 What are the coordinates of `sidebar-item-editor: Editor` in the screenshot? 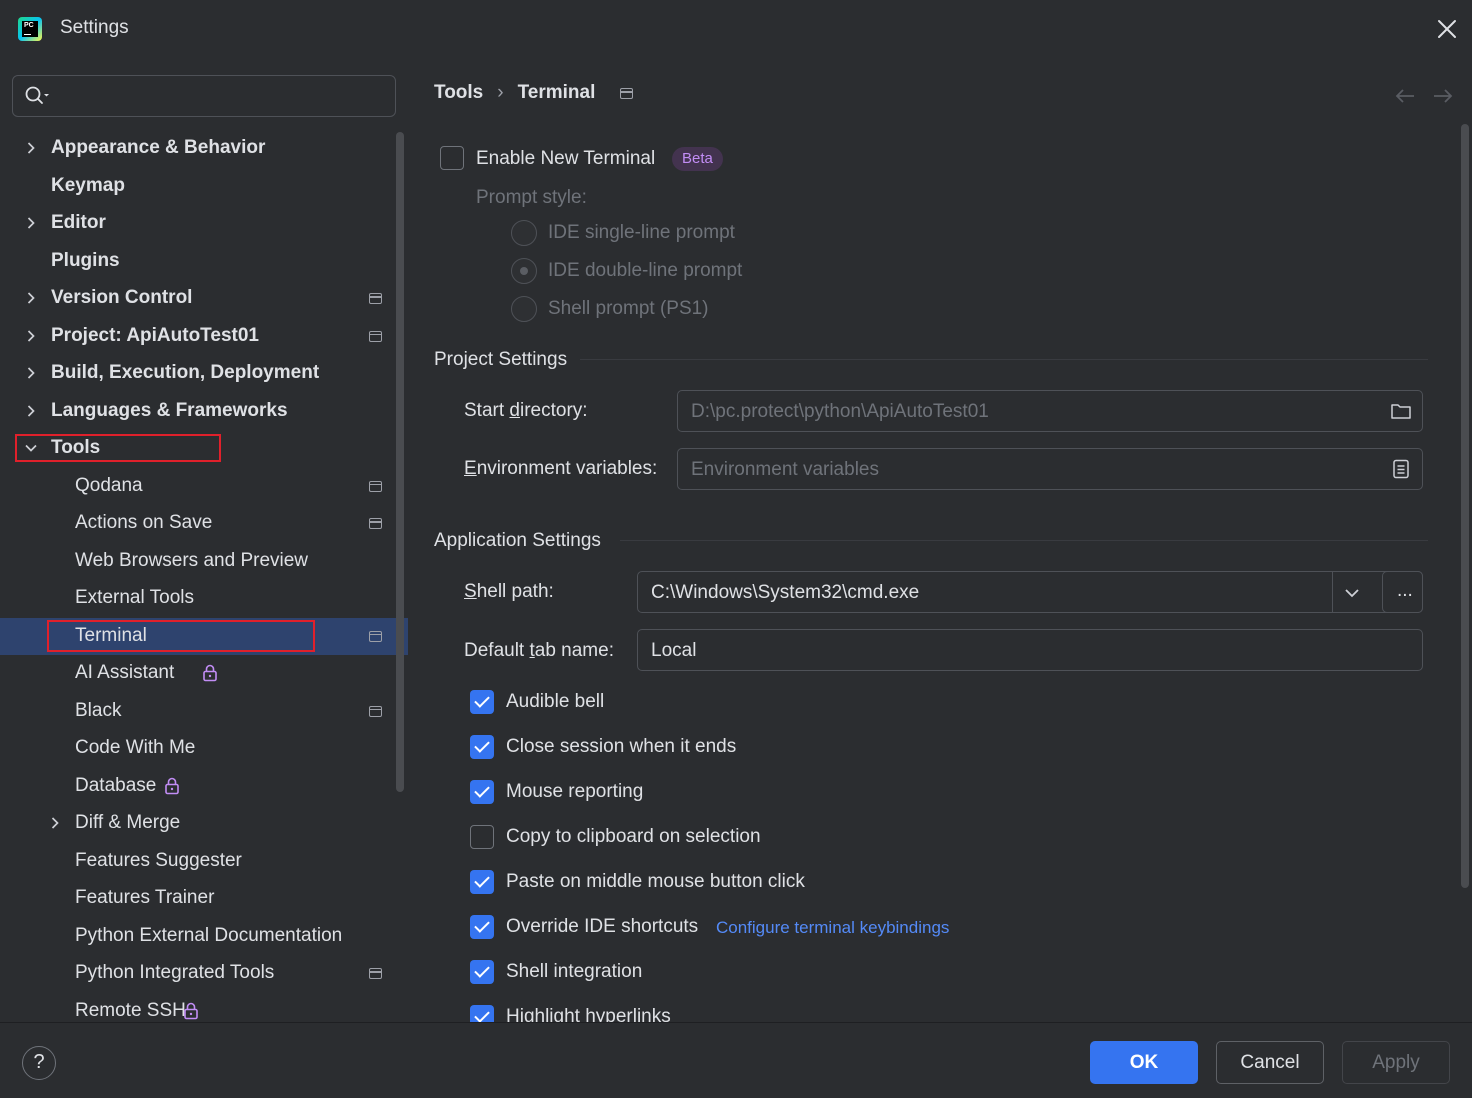 It's located at (199, 223).